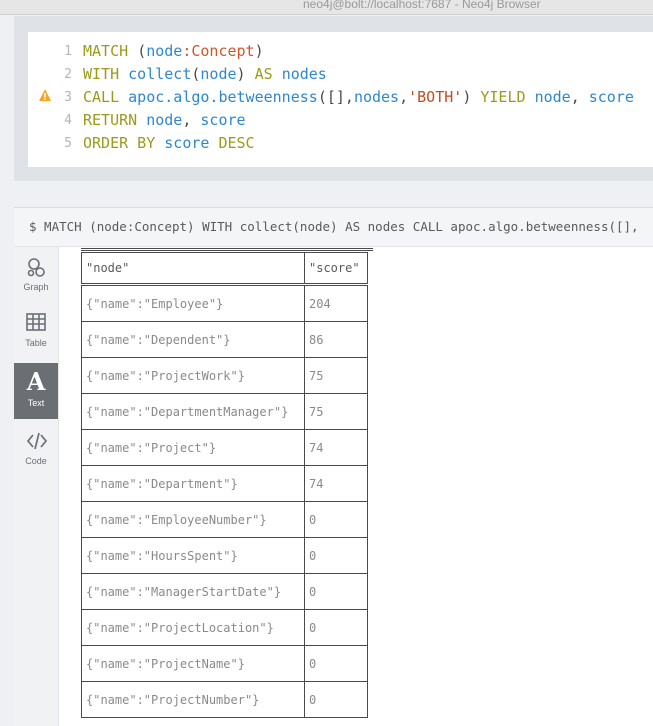 This screenshot has width=653, height=726. I want to click on node-cell: {"name":"DepartmentManager"}, so click(193, 411).